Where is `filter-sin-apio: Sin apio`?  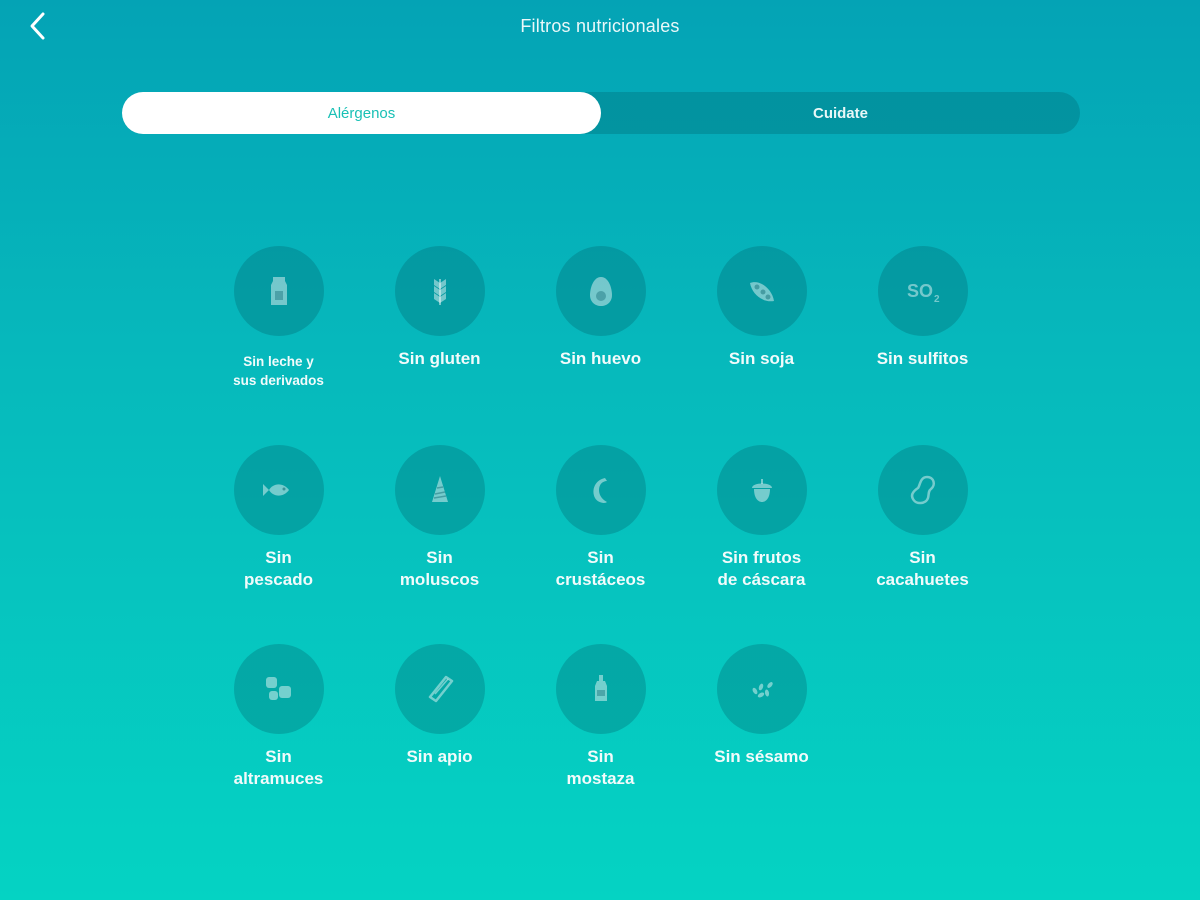
filter-sin-apio: Sin apio is located at coordinates (439, 743).